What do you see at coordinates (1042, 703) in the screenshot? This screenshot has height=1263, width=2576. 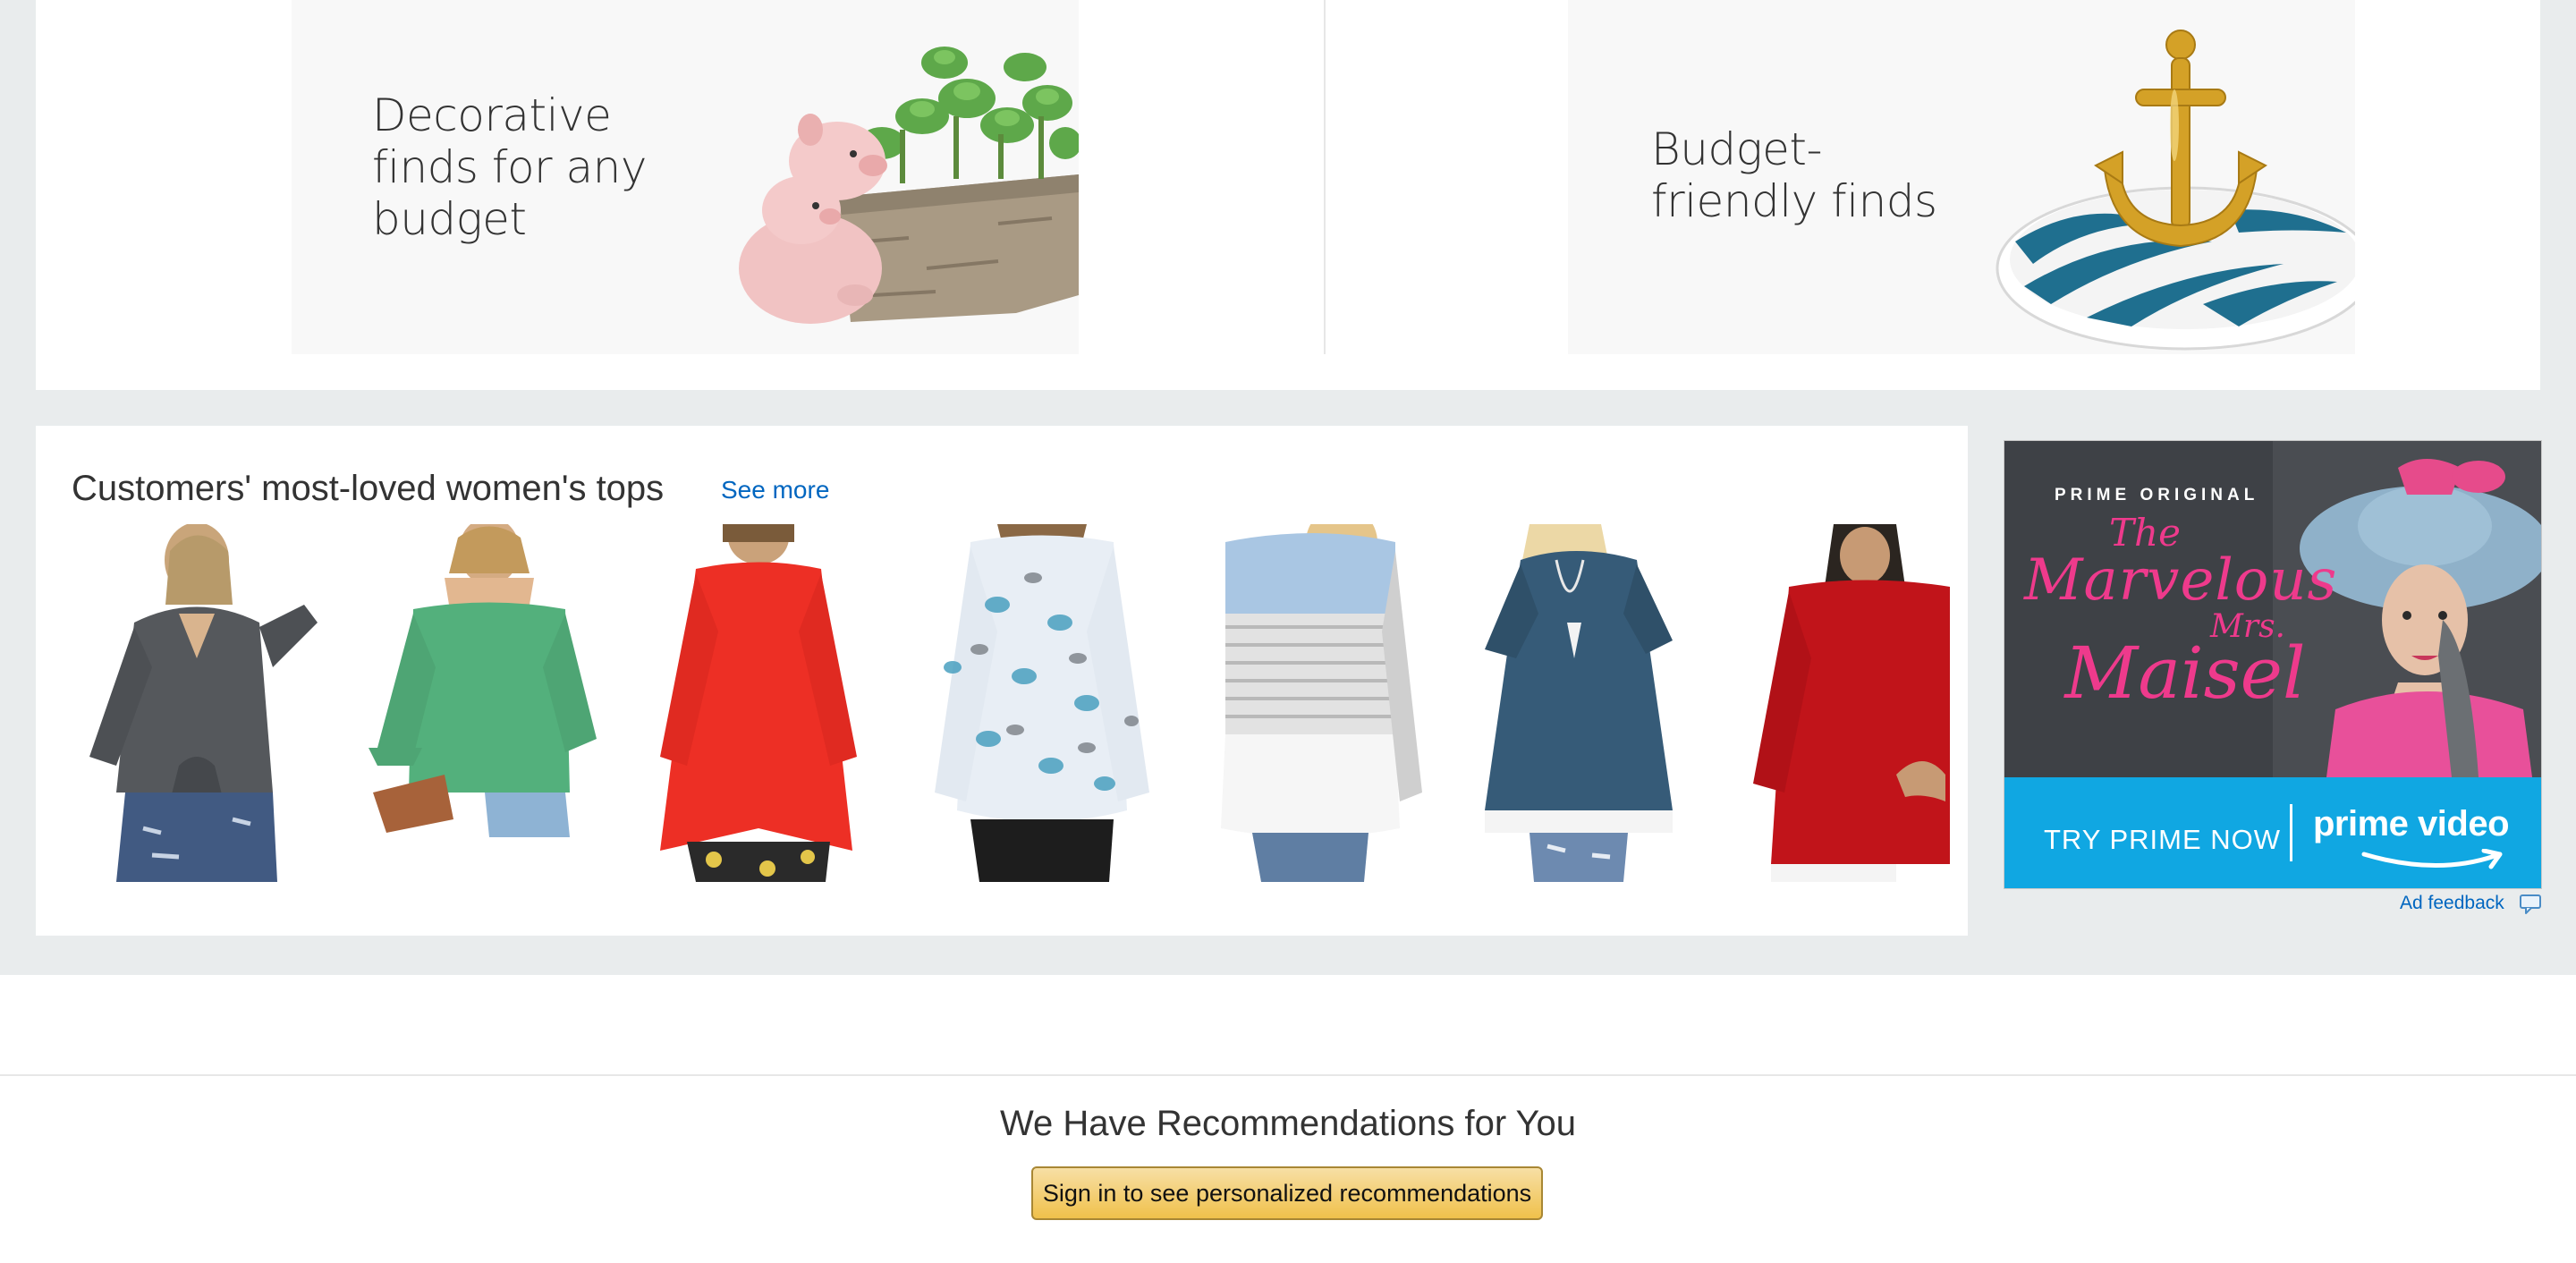 I see `product-paisley-print-blouse` at bounding box center [1042, 703].